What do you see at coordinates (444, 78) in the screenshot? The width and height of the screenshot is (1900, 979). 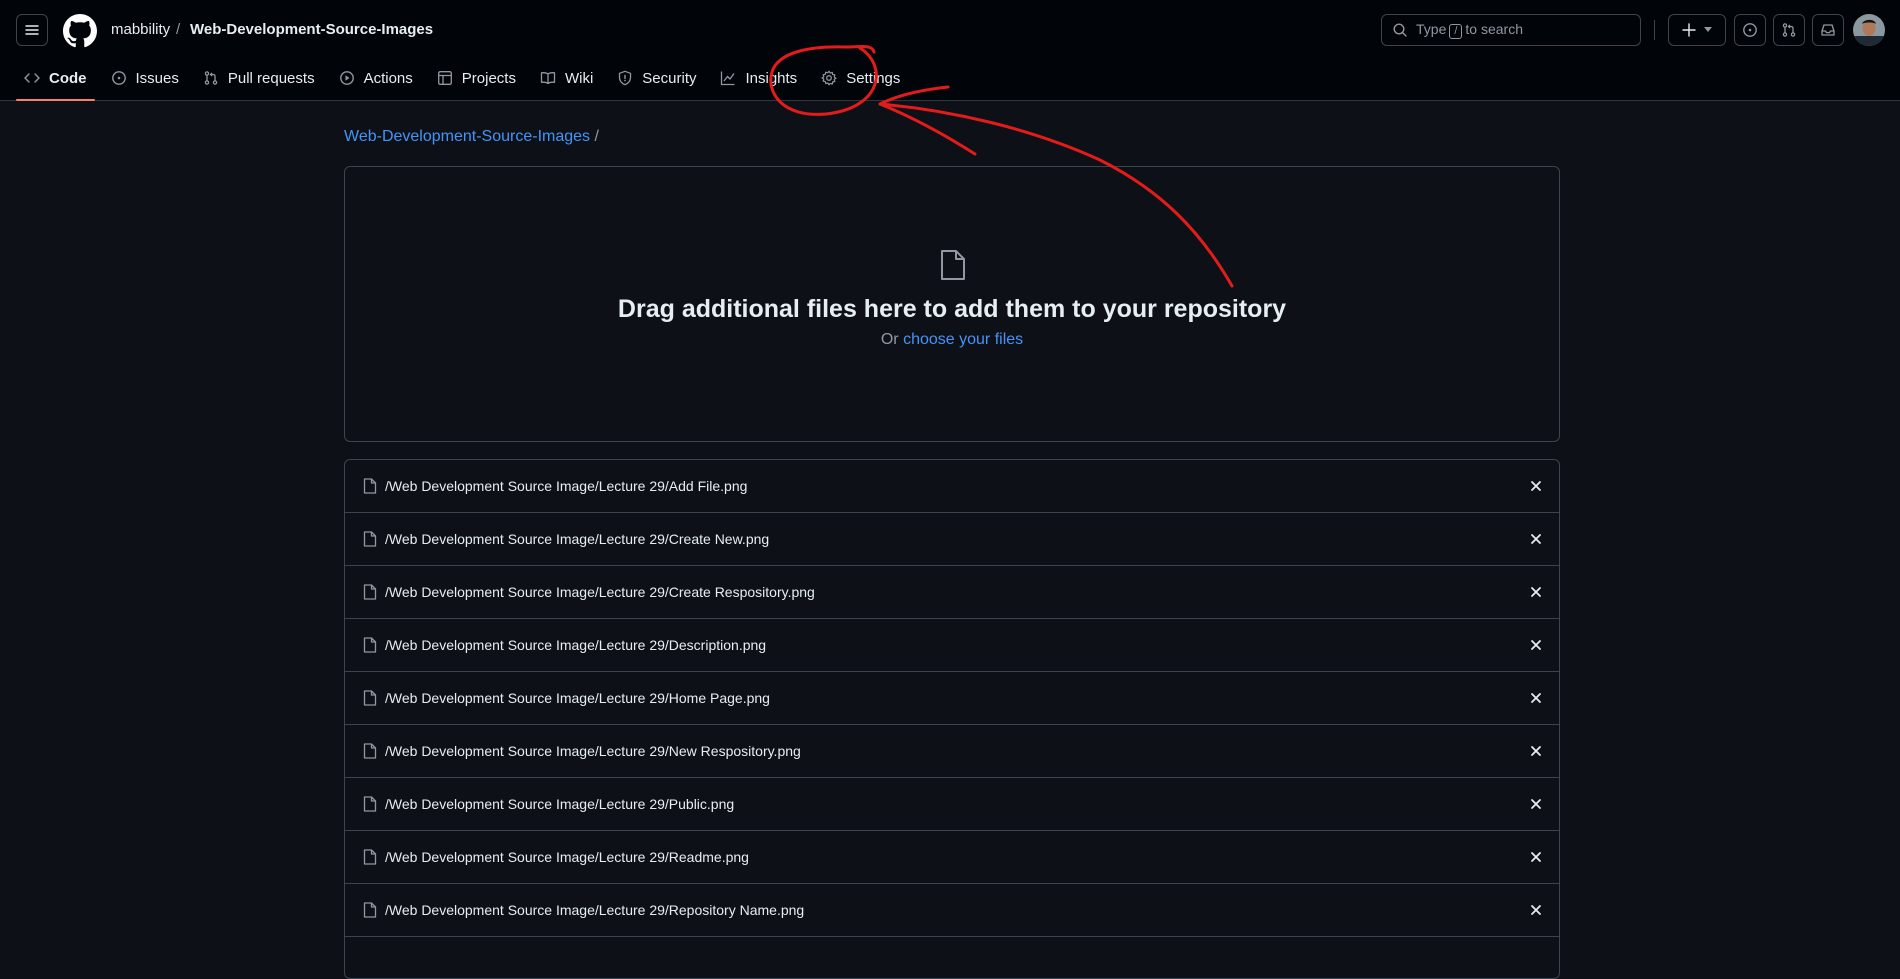 I see `table-icon` at bounding box center [444, 78].